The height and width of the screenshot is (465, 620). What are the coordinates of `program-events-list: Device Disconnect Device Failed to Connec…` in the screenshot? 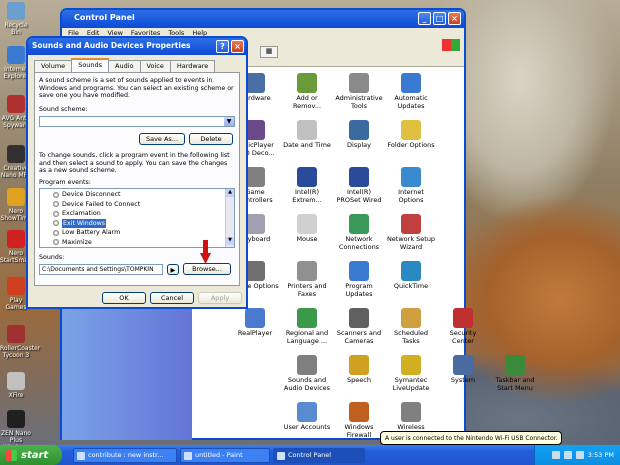 It's located at (137, 218).